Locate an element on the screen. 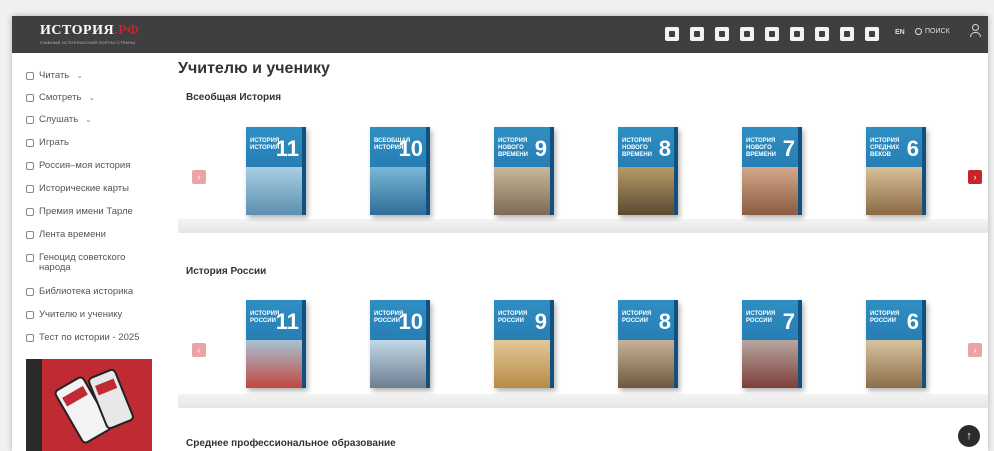 Image resolution: width=994 pixels, height=451 pixels. scroll-to-top-button: ↑ is located at coordinates (969, 436).